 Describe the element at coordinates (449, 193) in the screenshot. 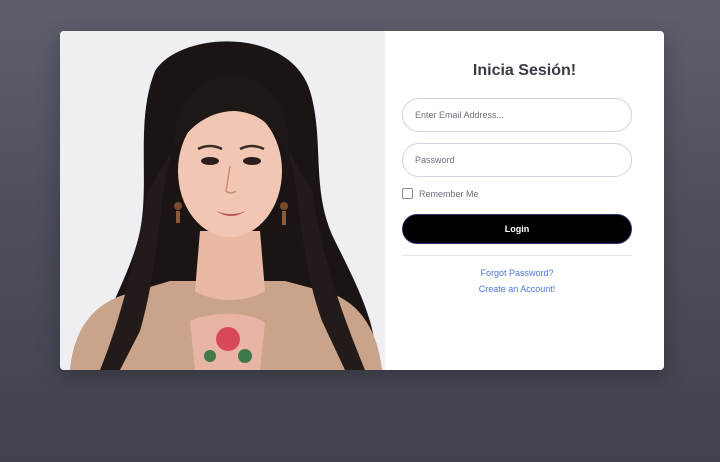

I see `remember-label: Remember Me` at that location.